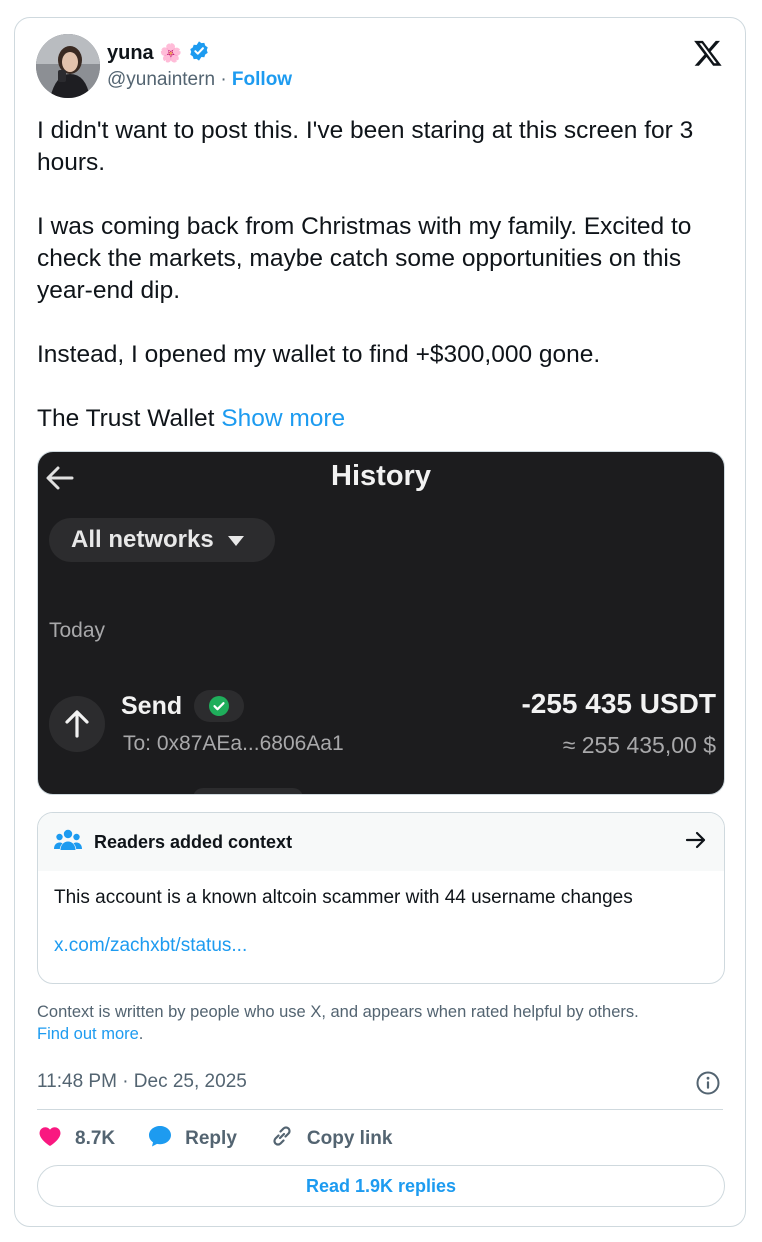  Describe the element at coordinates (77, 724) in the screenshot. I see `send-arrow-icon` at that location.